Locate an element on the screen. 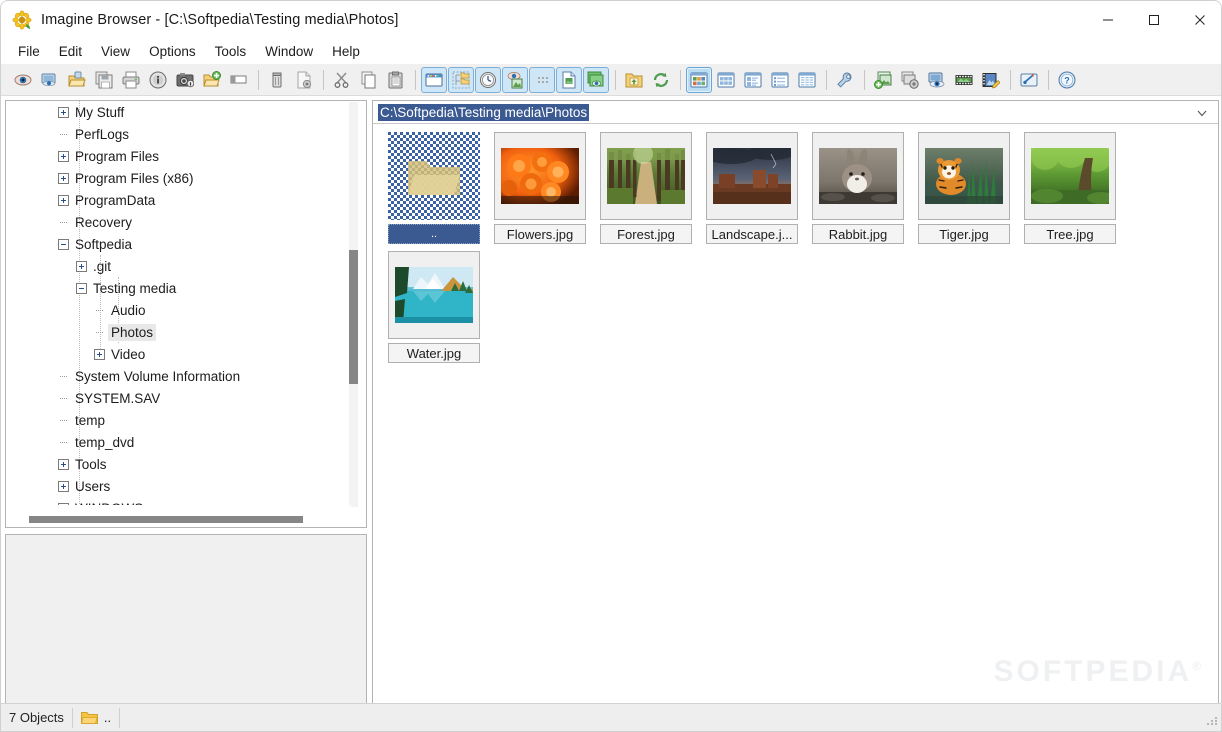 The image size is (1222, 732). thumbnail-label: .. is located at coordinates (434, 234).